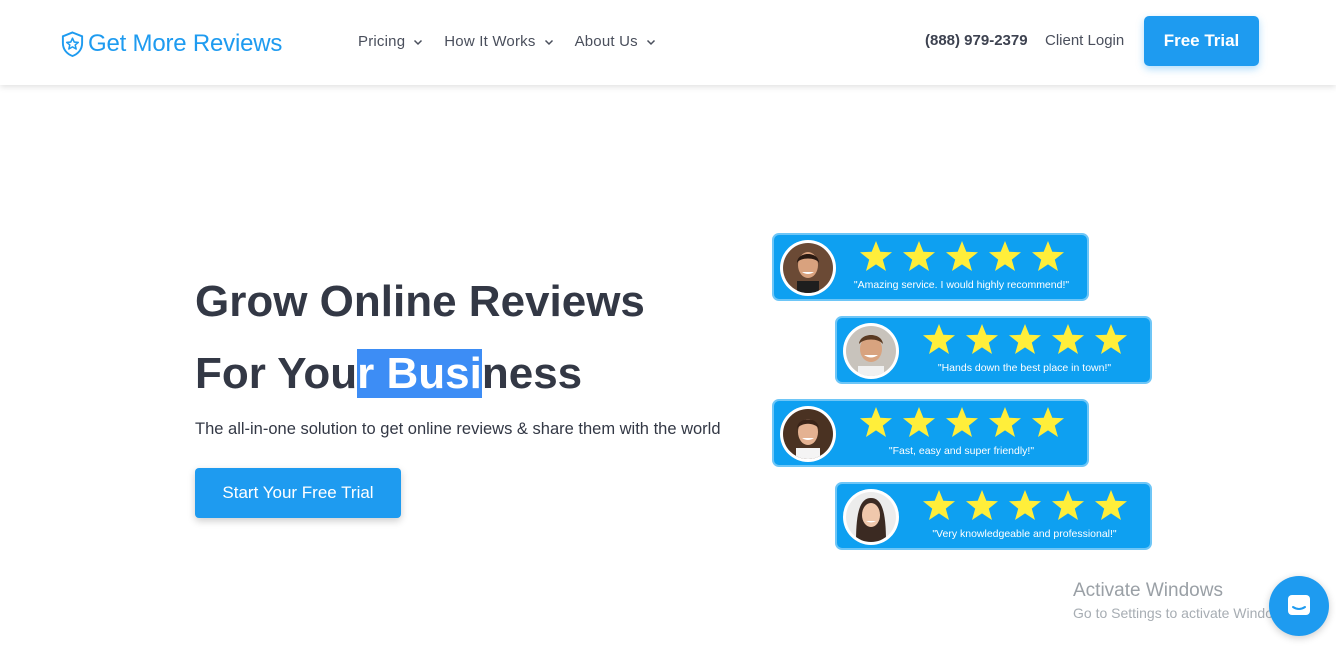  I want to click on hero-title-line-1: Grow Online Reviews, so click(420, 301).